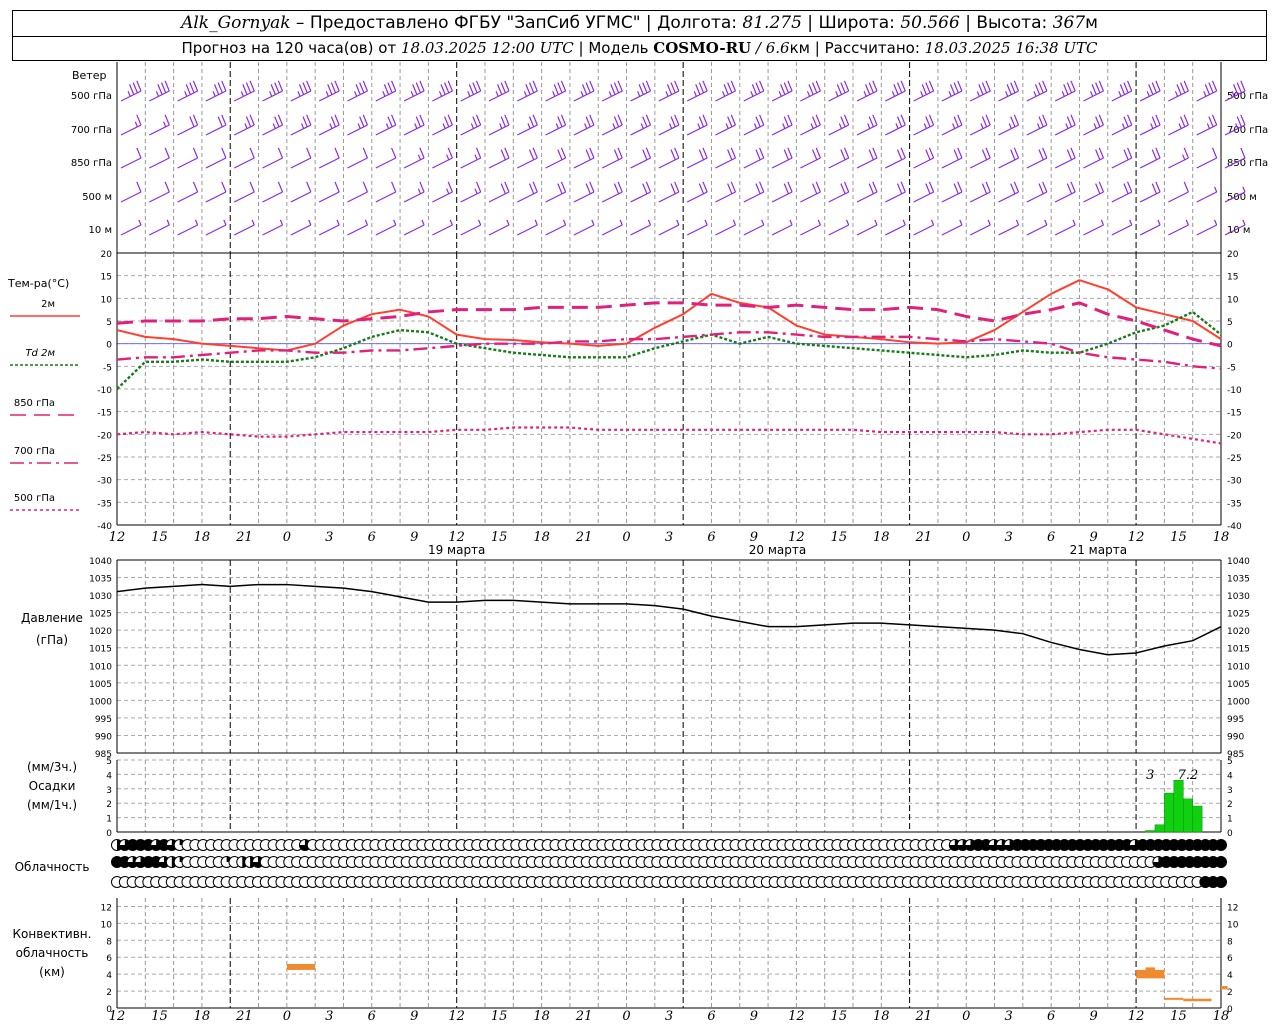 The height and width of the screenshot is (1024, 1280). Describe the element at coordinates (839, 537) in the screenshot. I see `hour-tick-label: 15` at that location.